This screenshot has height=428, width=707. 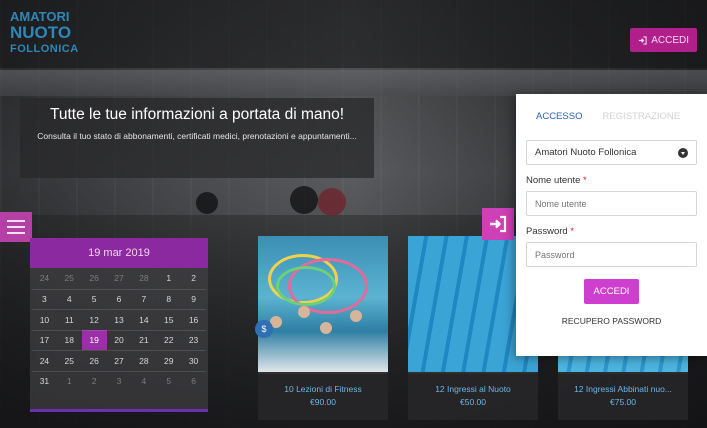 I want to click on card-caption: 12 Ingressi Abbinati nuo... €75.00, so click(x=623, y=397).